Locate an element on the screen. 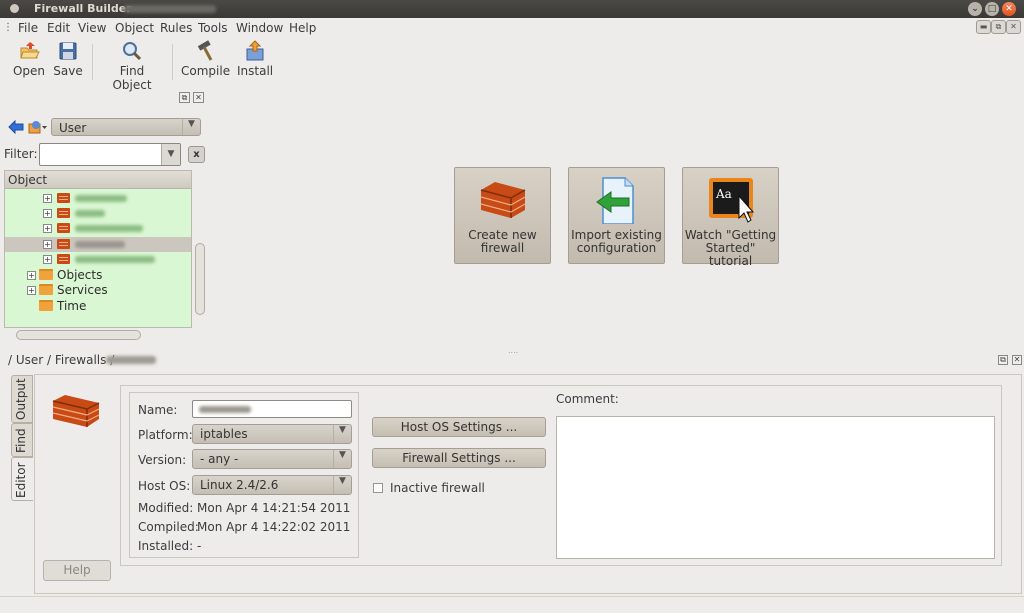 The width and height of the screenshot is (1024, 613). mdi-restore-icon: ⧉ is located at coordinates (998, 27).